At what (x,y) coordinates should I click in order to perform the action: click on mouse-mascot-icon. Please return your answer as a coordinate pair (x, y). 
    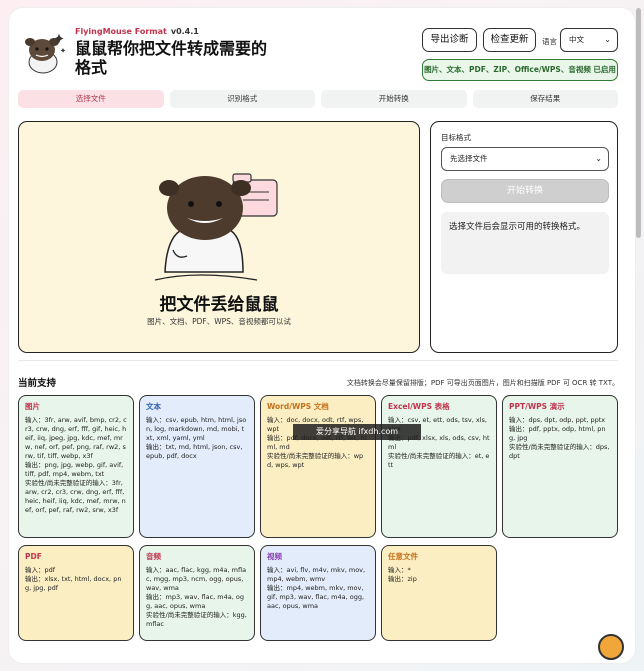
    Looking at the image, I should click on (216, 227).